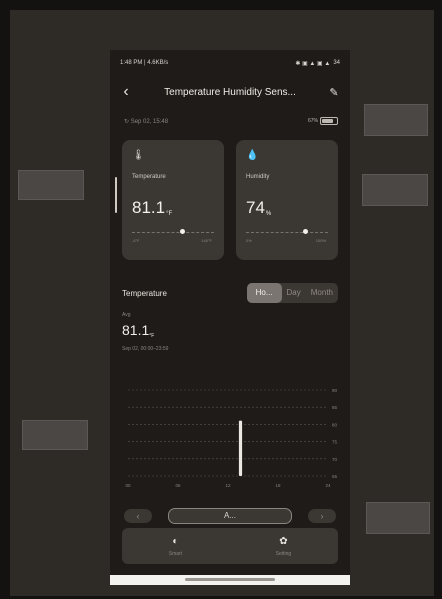  I want to click on nav-smart: ◐ Smart, so click(175, 546).